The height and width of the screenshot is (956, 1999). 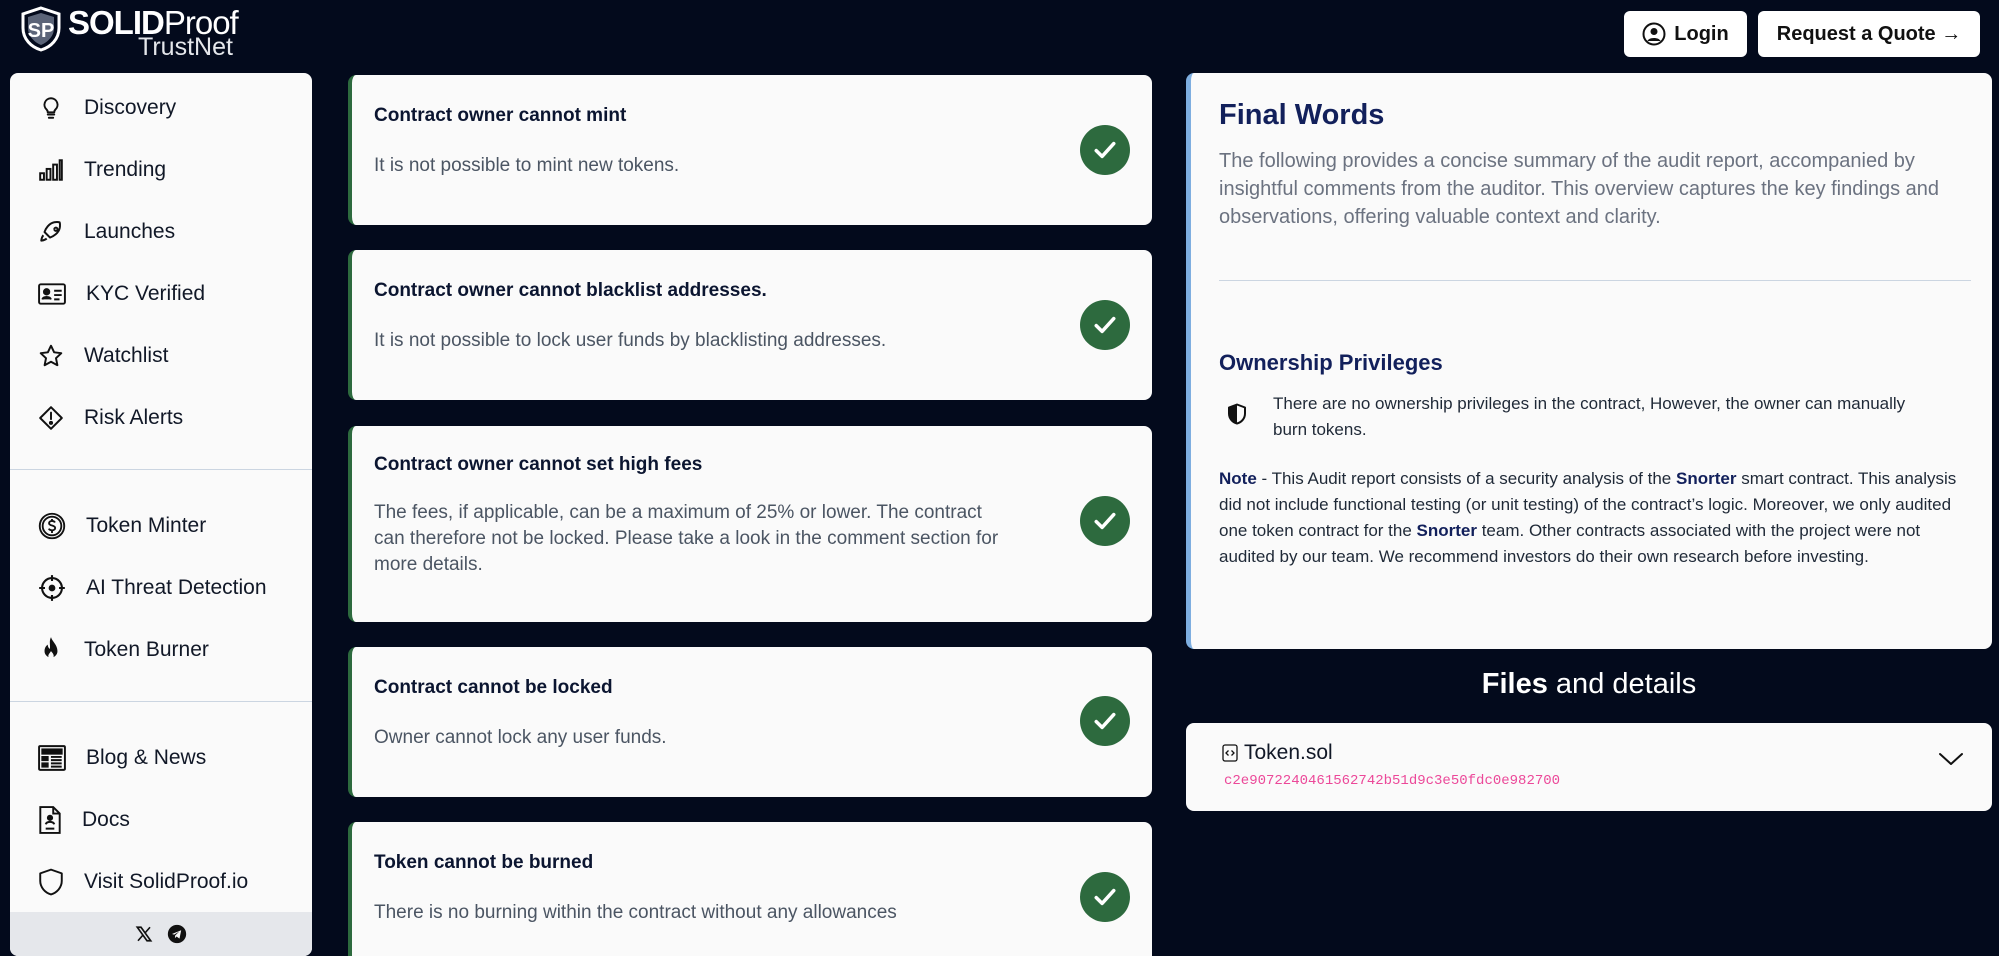 I want to click on check-description: Owner cannot lock any user funds., so click(x=520, y=737).